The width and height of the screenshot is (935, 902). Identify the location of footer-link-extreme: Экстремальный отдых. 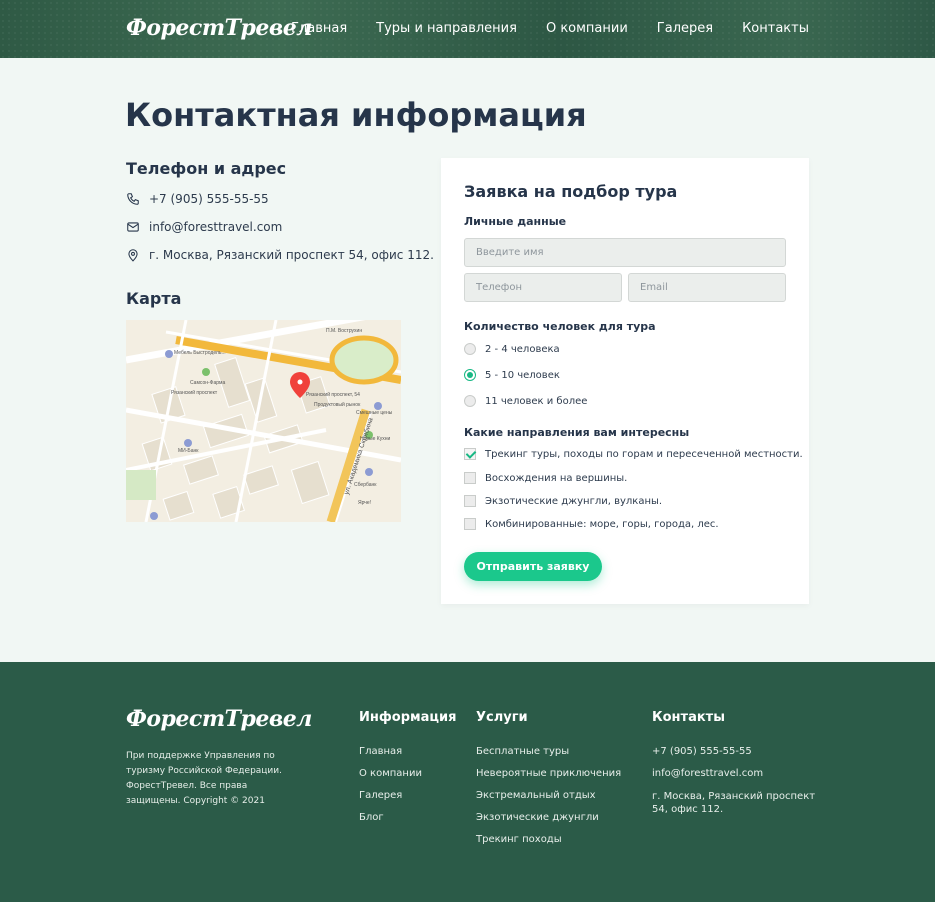
(536, 795).